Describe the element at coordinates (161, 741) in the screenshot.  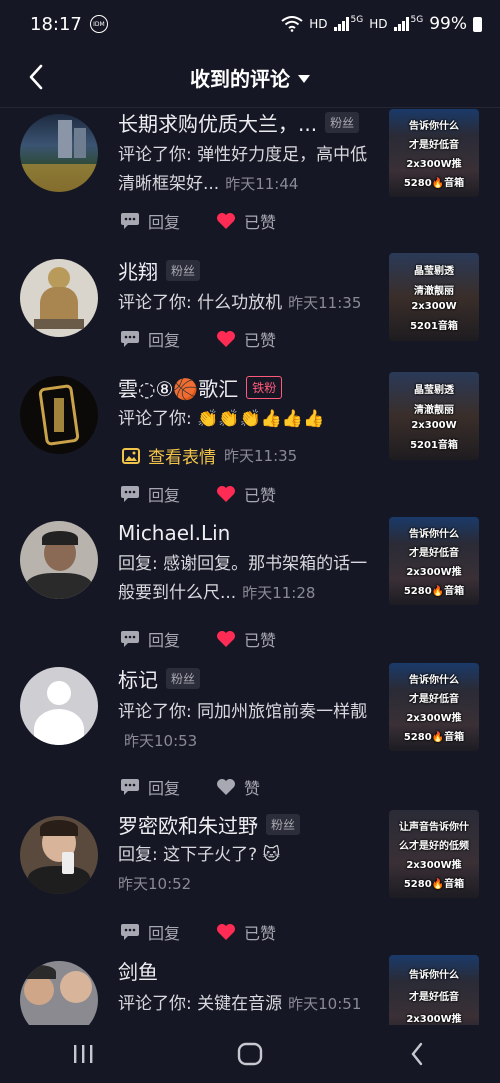
I see `comment-time: 昨天10:53` at that location.